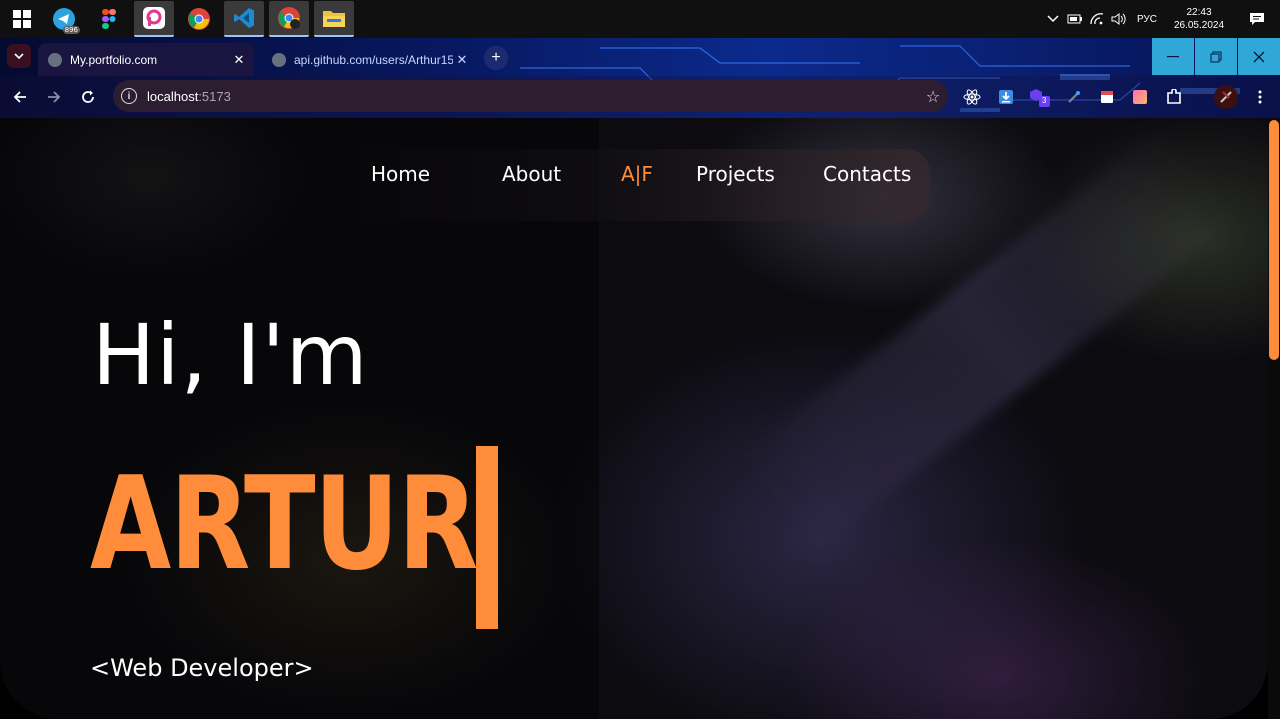 The image size is (1280, 719). Describe the element at coordinates (1226, 97) in the screenshot. I see `profile-avatar` at that location.